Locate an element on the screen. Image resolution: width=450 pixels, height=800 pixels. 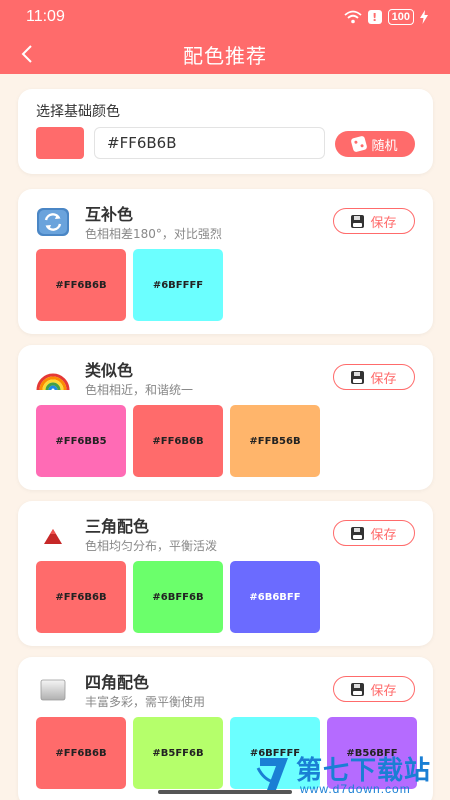
page-title: 配色推荐 is located at coordinates (225, 56).